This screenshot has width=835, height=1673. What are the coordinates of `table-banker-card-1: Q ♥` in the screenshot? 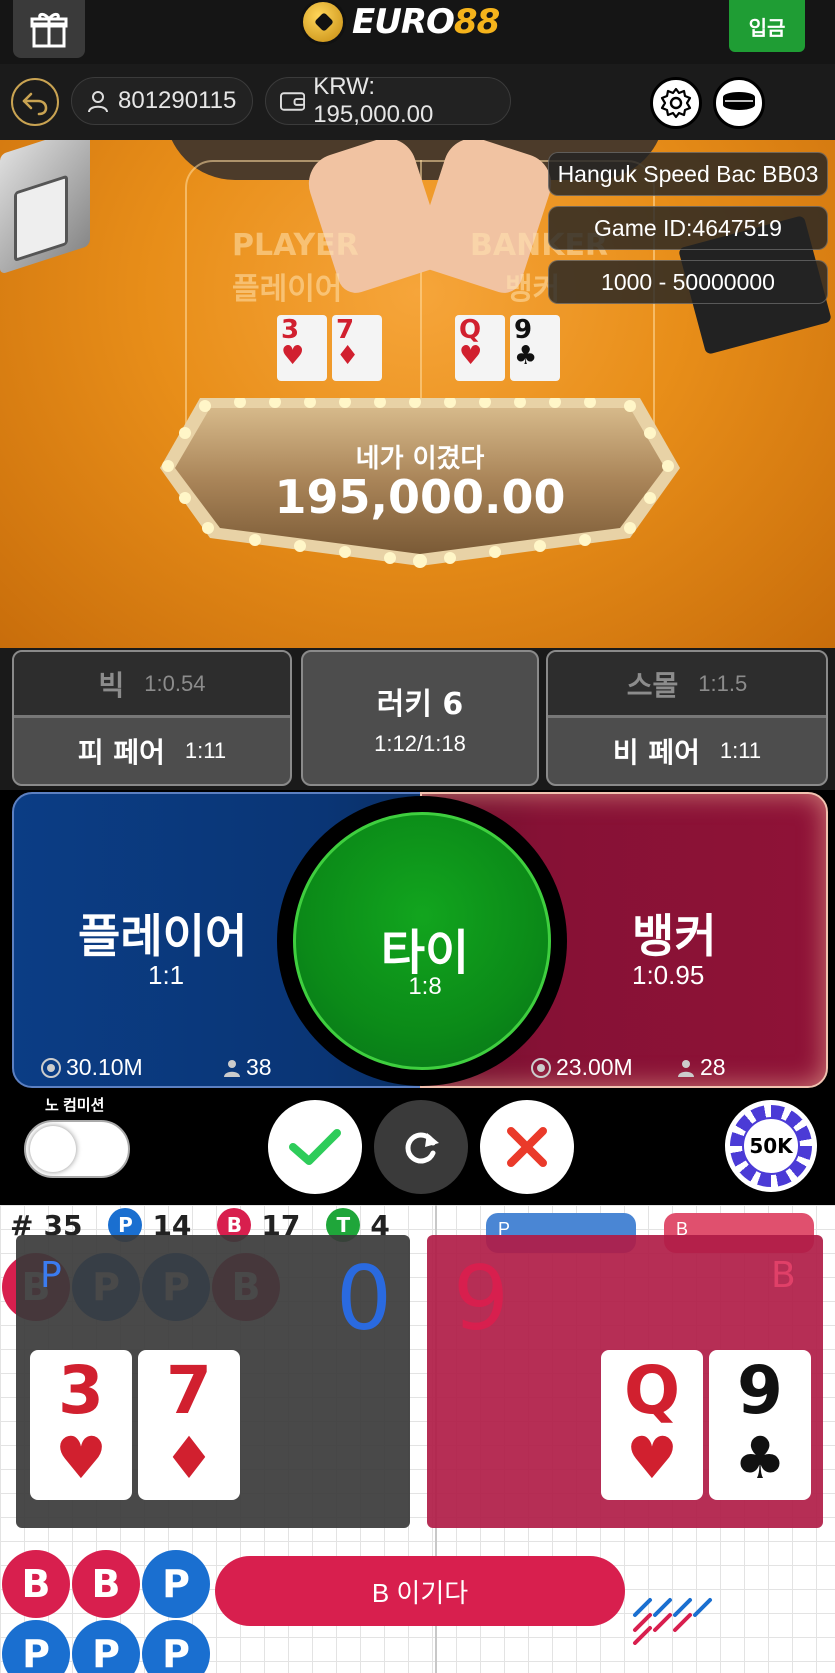 It's located at (480, 348).